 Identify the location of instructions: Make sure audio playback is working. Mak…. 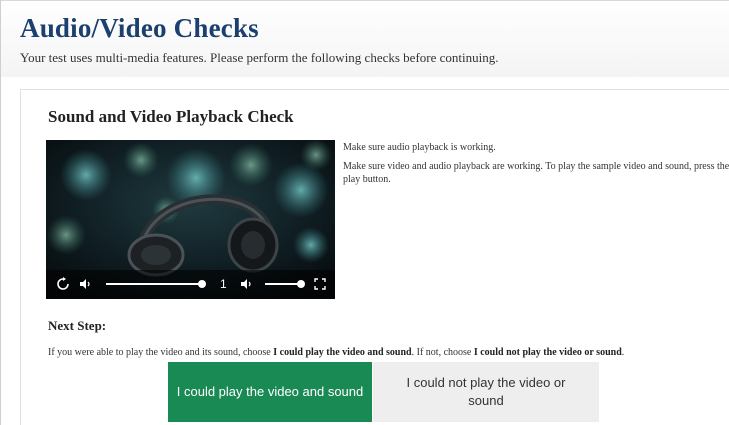
(536, 166).